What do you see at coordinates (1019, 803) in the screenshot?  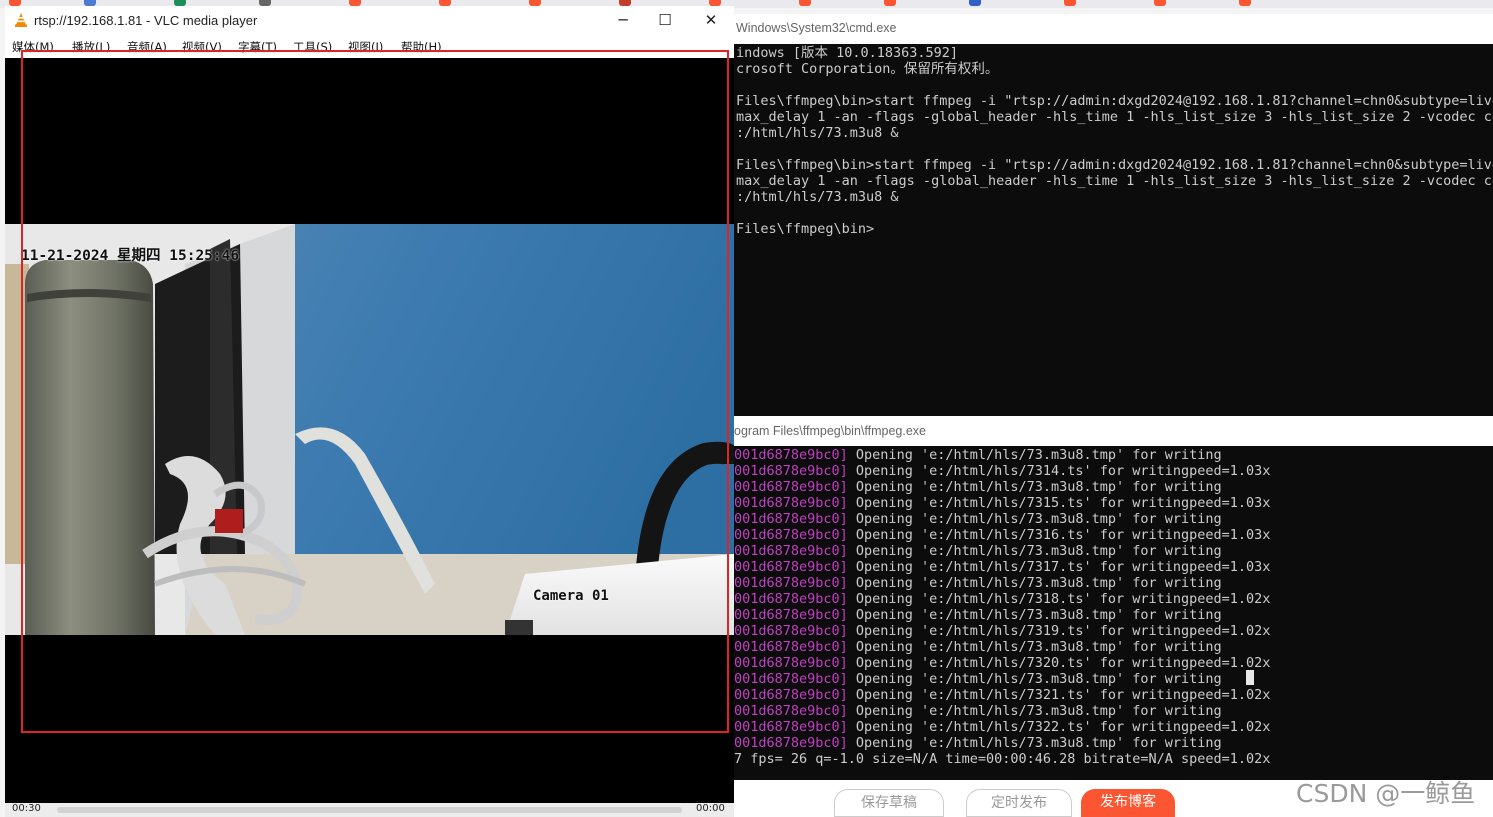 I see `schedule-publish-button: 定时发布` at bounding box center [1019, 803].